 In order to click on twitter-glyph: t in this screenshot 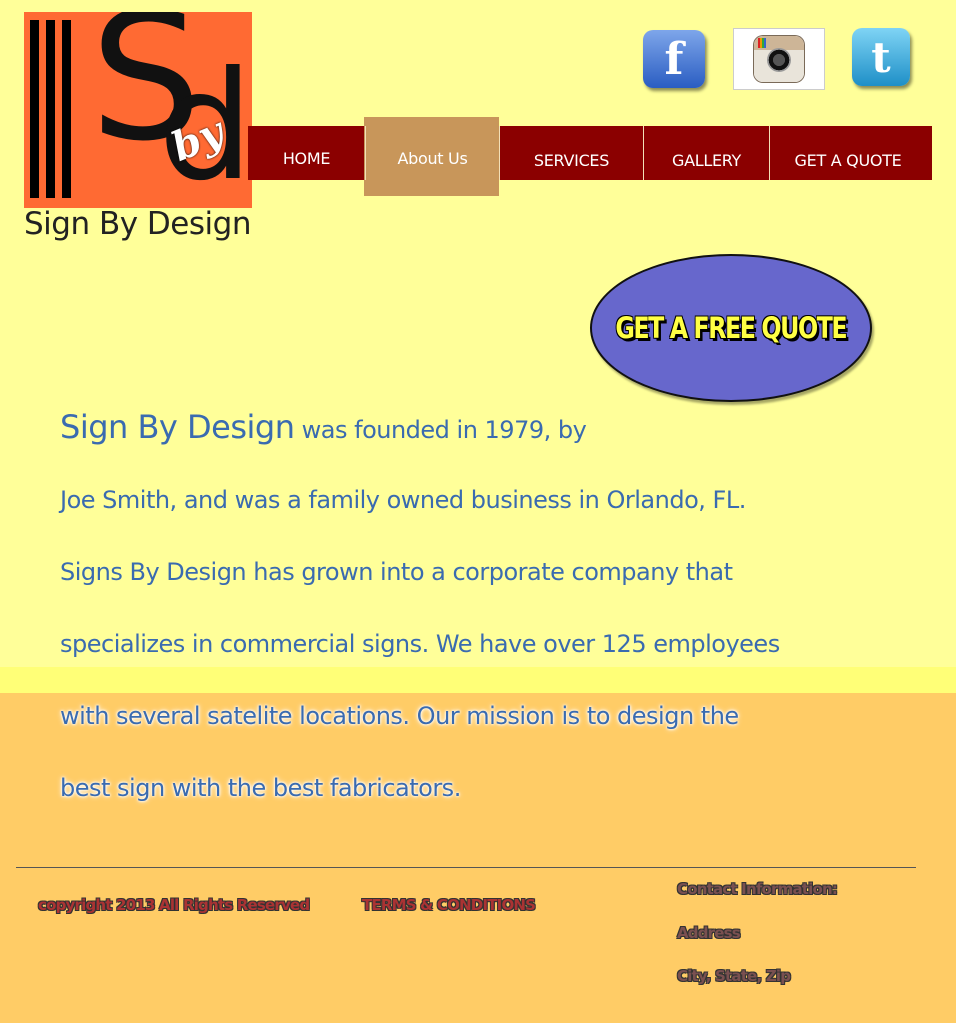, I will do `click(881, 57)`.